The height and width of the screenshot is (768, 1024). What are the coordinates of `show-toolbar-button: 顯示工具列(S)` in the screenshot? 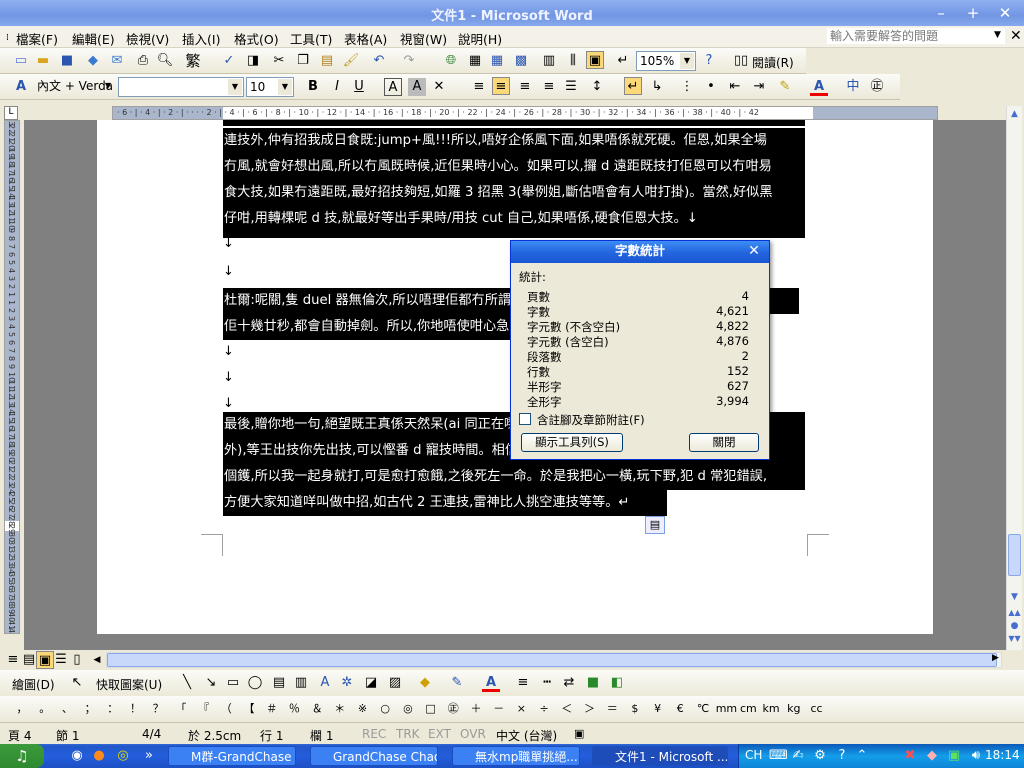 It's located at (572, 442).